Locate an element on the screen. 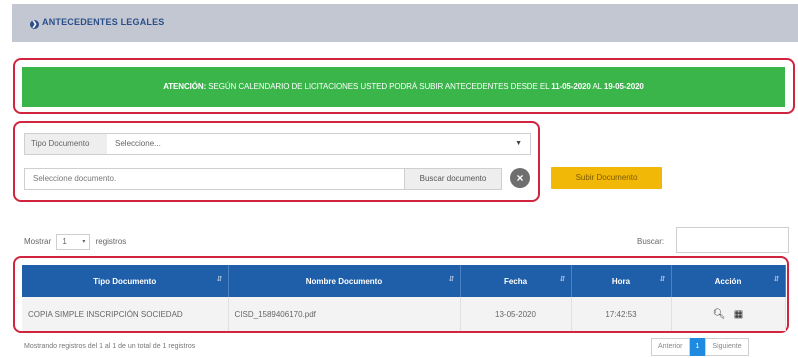  cell-tipo: COPIA SIMPLE INSCRIPCIÓN SOCIEDAD is located at coordinates (125, 314).